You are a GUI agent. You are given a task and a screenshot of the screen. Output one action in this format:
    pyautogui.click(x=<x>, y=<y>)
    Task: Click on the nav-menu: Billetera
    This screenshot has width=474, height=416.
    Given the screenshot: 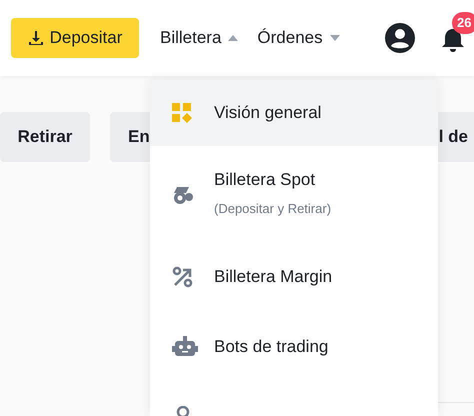 What is the action you would take?
    pyautogui.click(x=199, y=38)
    